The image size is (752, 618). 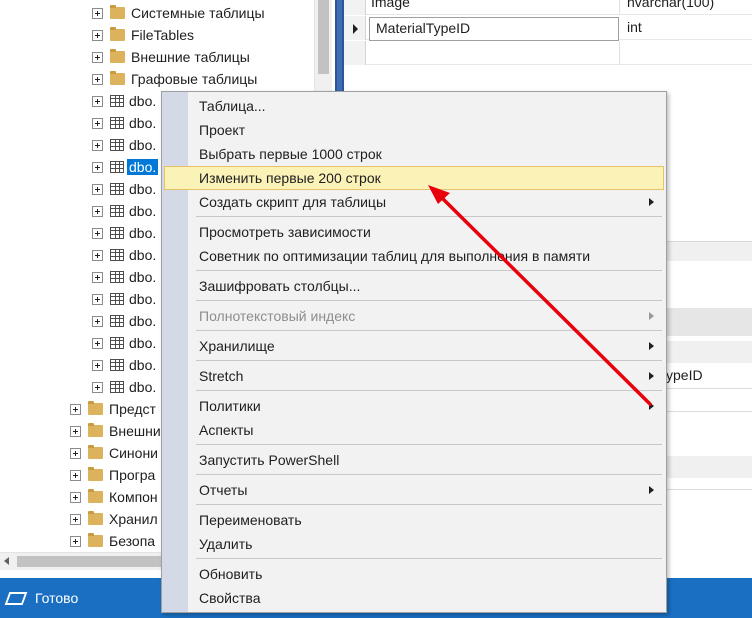 I want to click on menu-item: Stretch, so click(x=414, y=376).